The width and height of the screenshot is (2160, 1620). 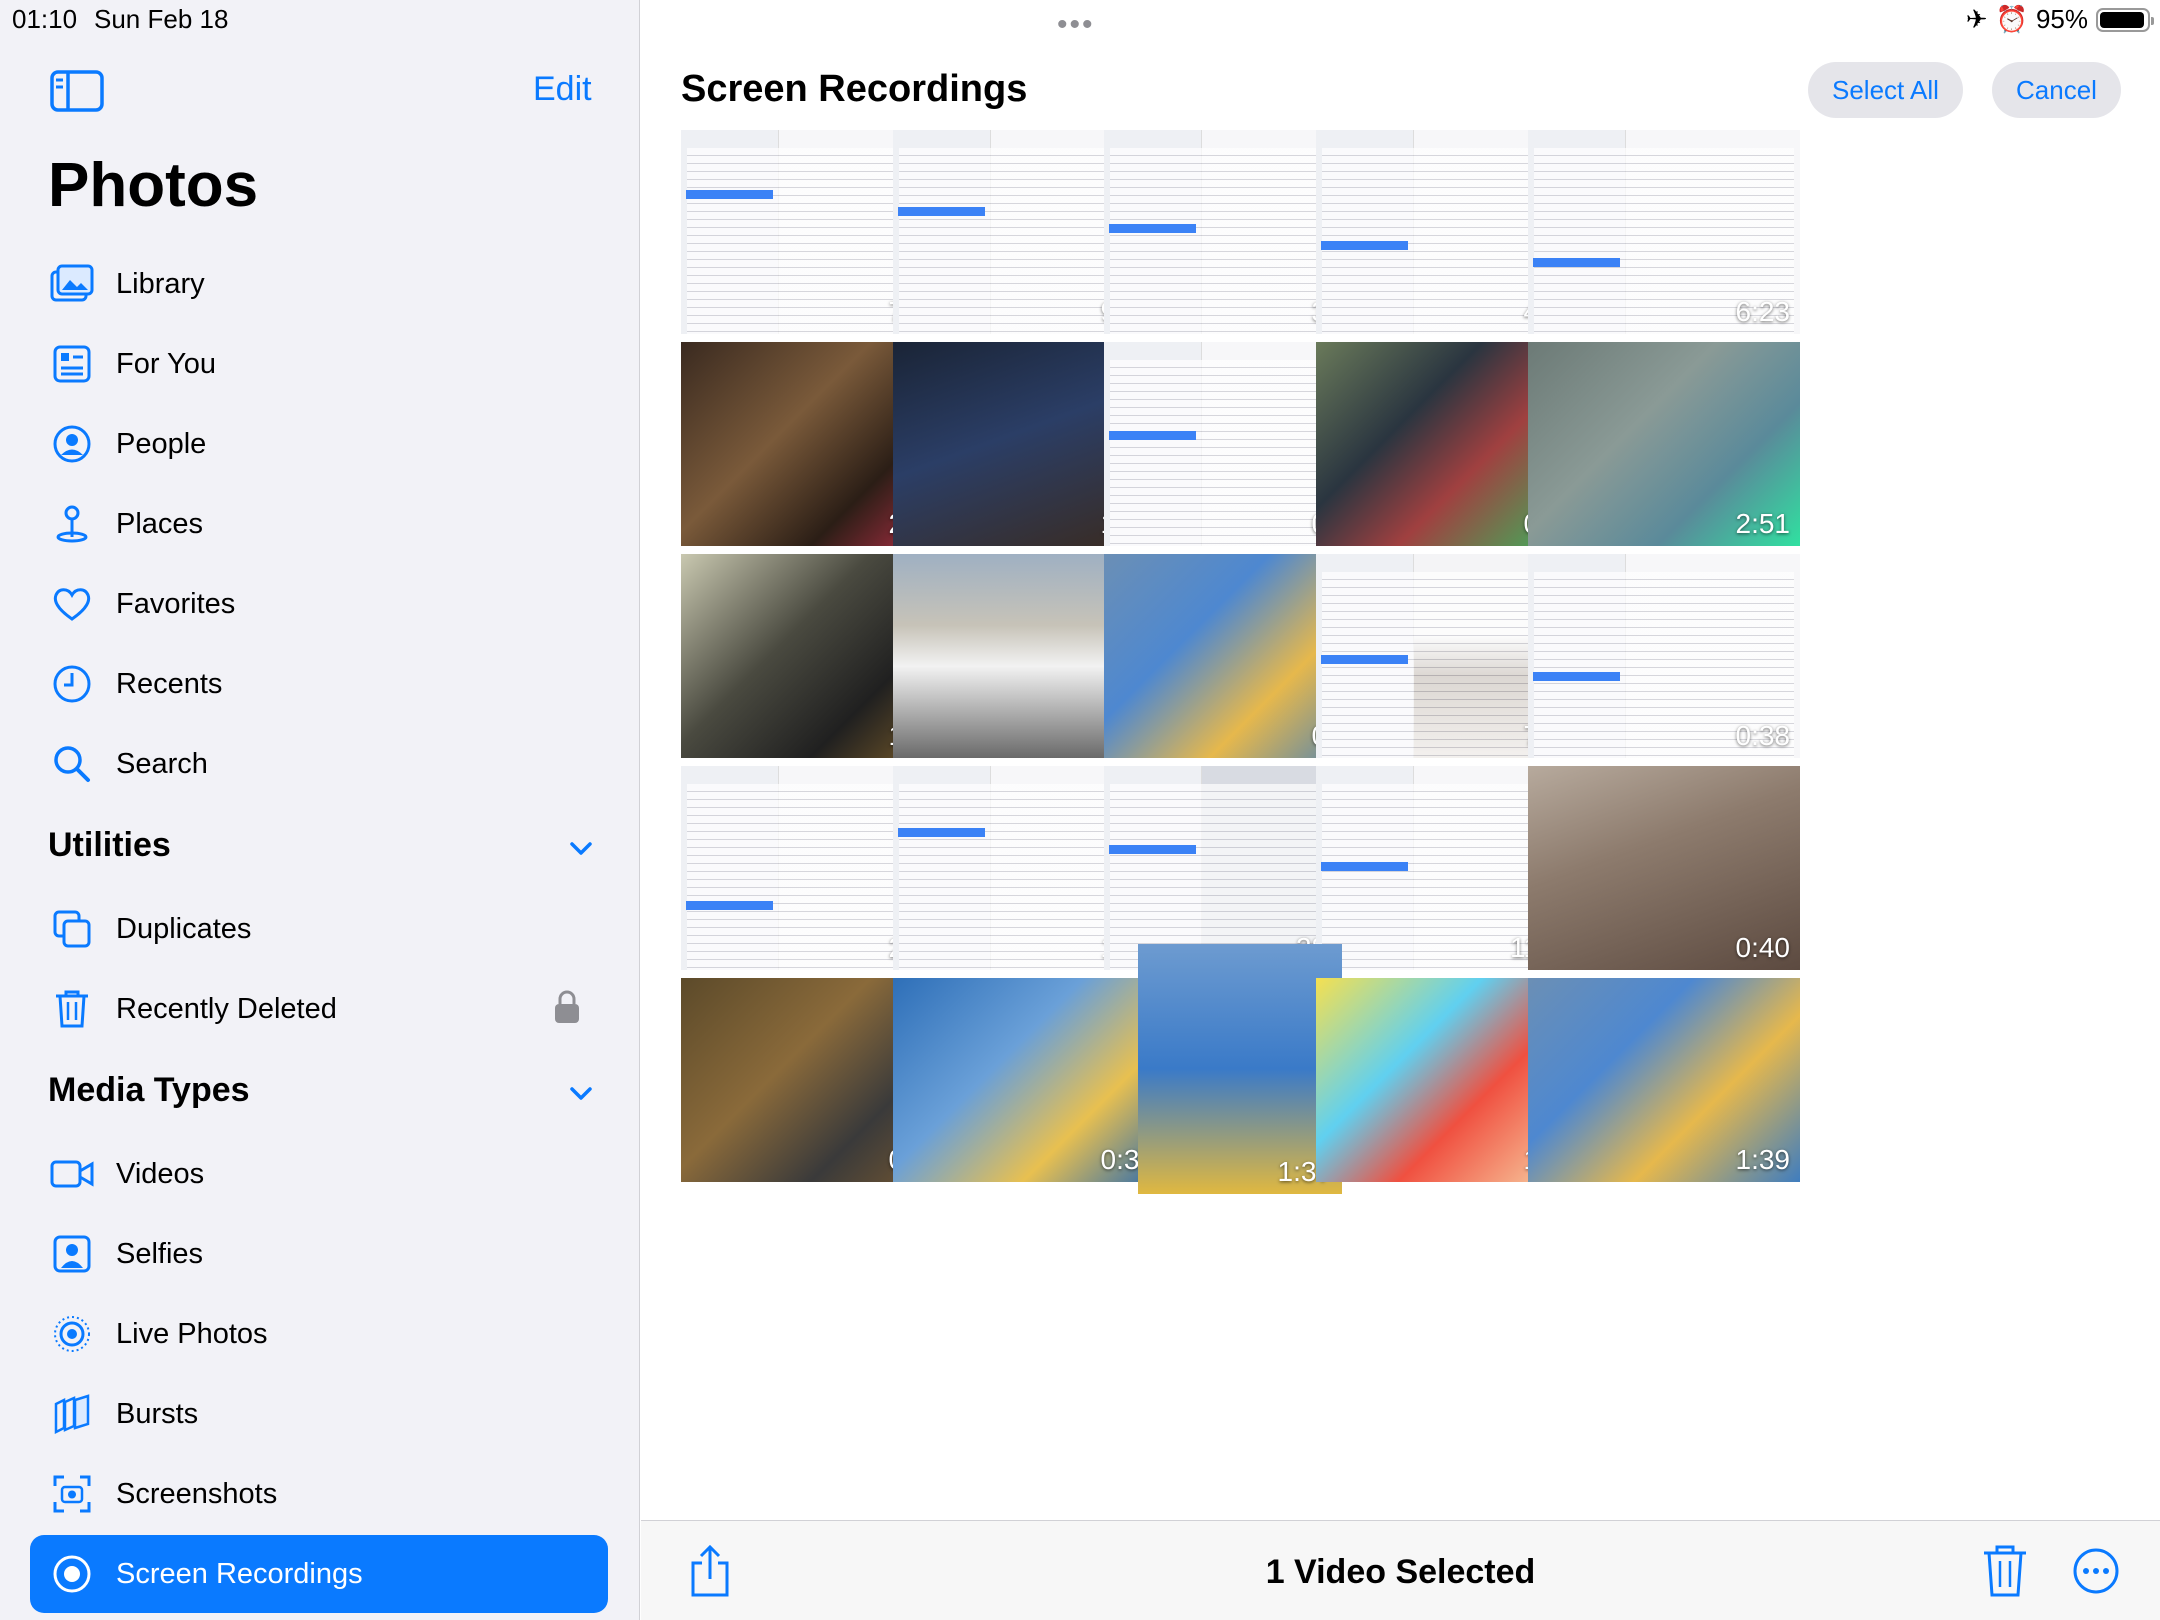 I want to click on sidebar-item-selfies: Selfies, so click(x=319, y=1254).